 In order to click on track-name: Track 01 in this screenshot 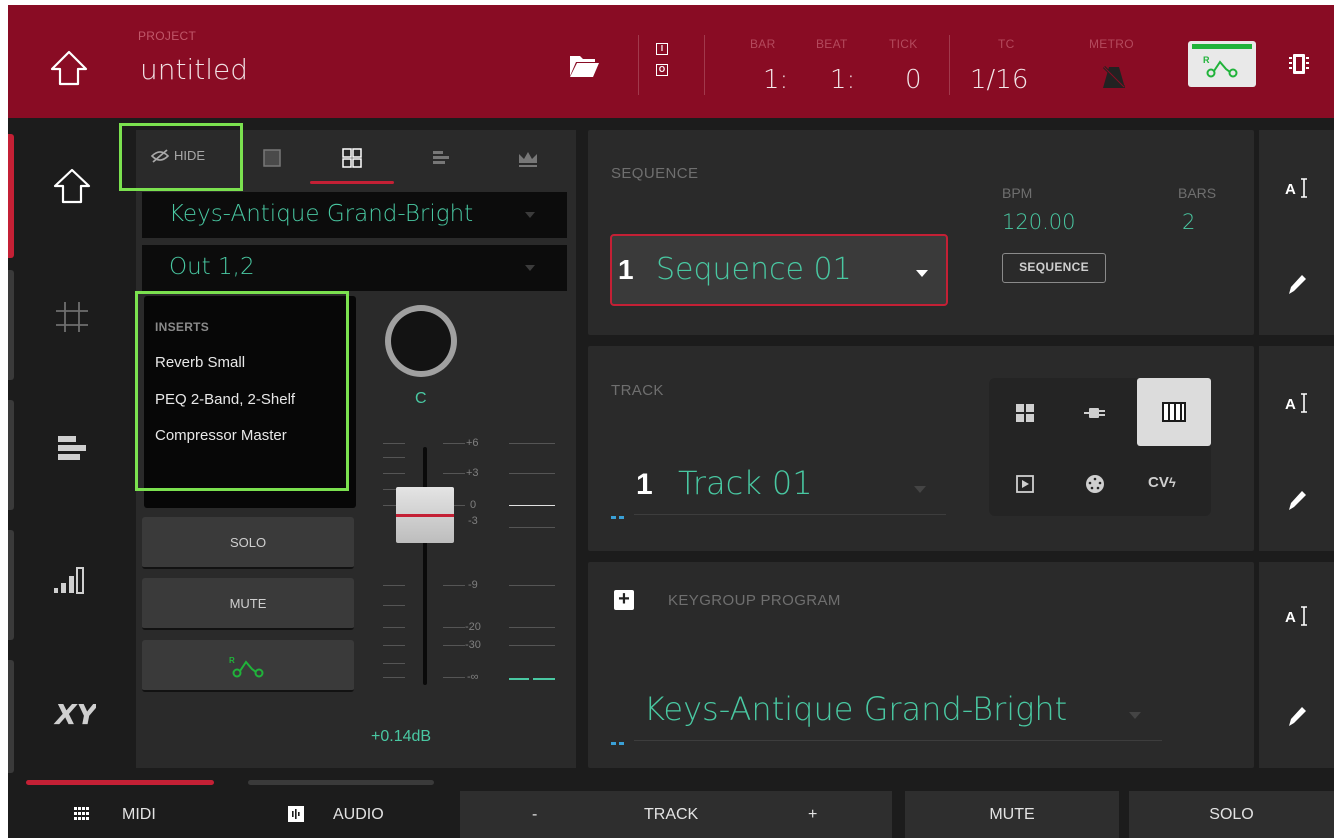, I will do `click(745, 483)`.